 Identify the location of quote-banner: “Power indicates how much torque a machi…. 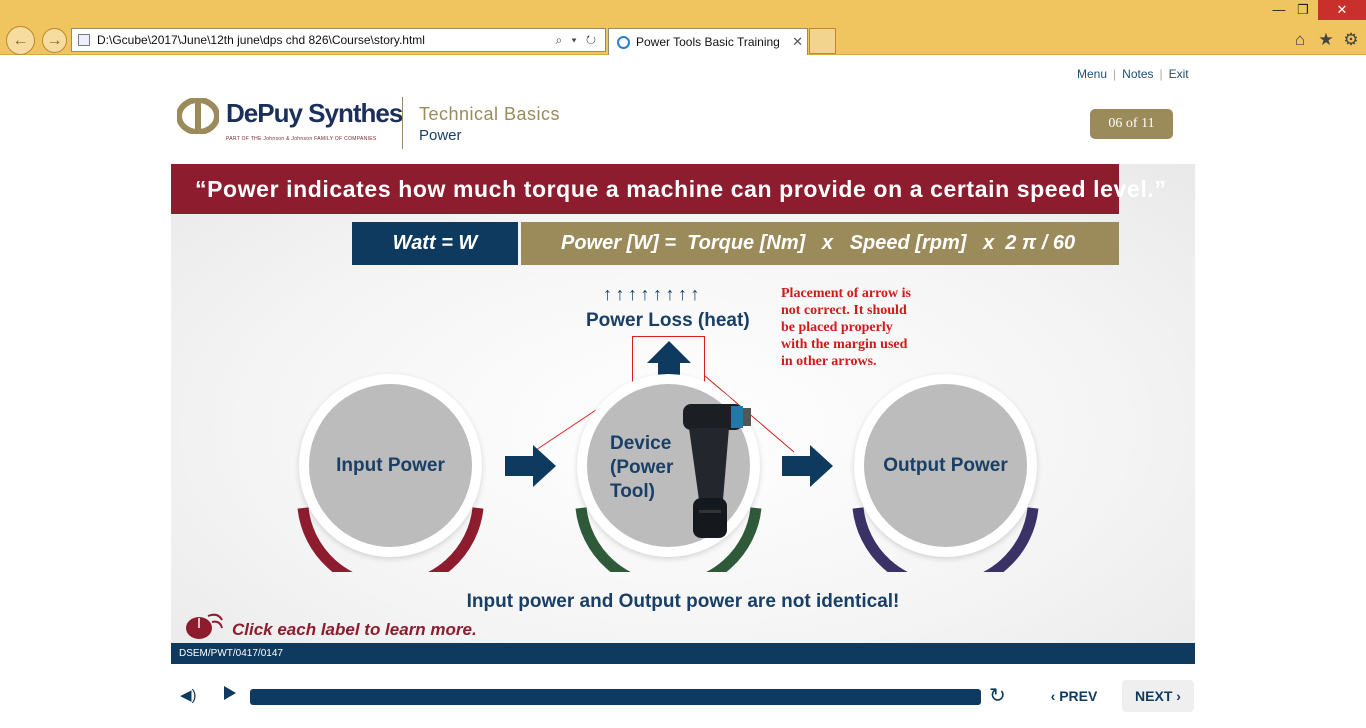
(668, 189).